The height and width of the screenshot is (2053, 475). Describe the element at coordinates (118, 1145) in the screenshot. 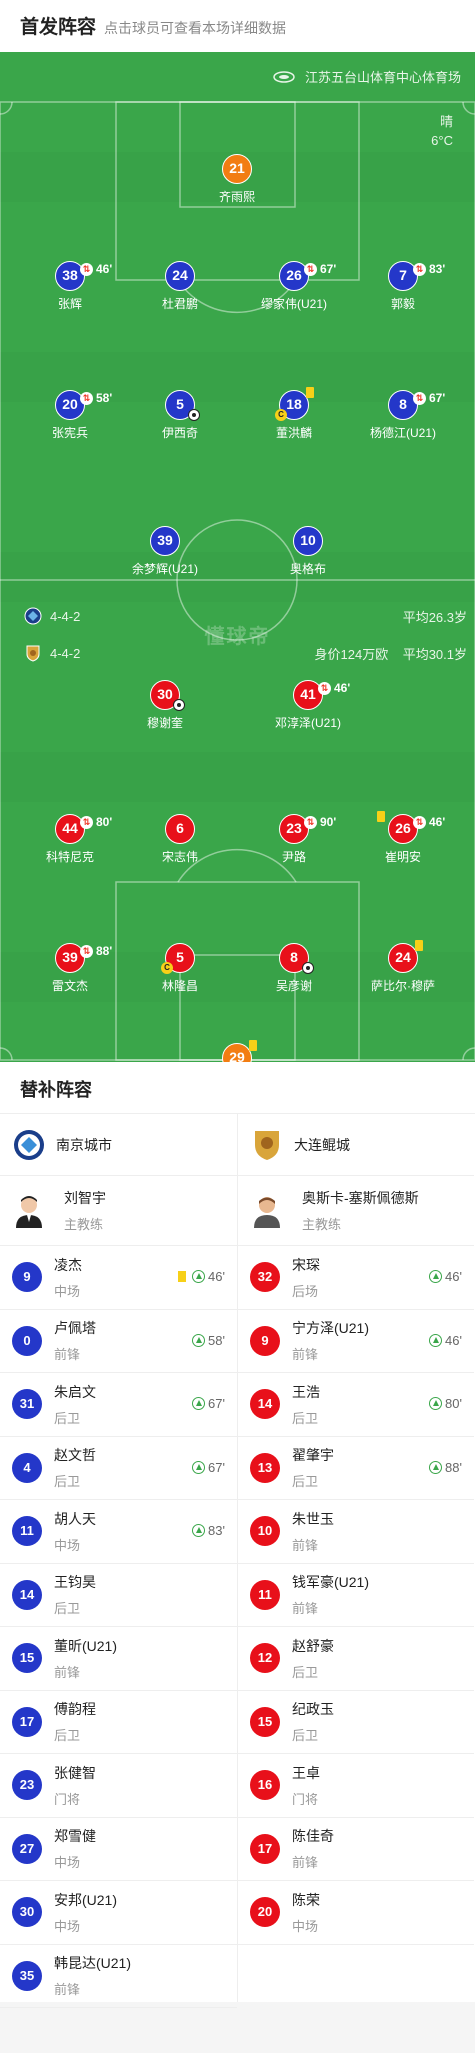

I see `home-team-header: 南京城市` at that location.